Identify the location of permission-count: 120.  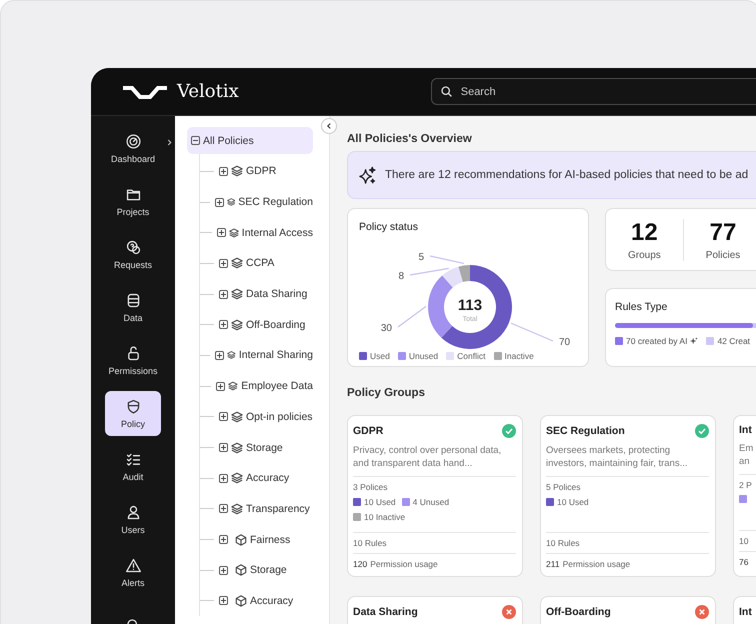
(360, 564).